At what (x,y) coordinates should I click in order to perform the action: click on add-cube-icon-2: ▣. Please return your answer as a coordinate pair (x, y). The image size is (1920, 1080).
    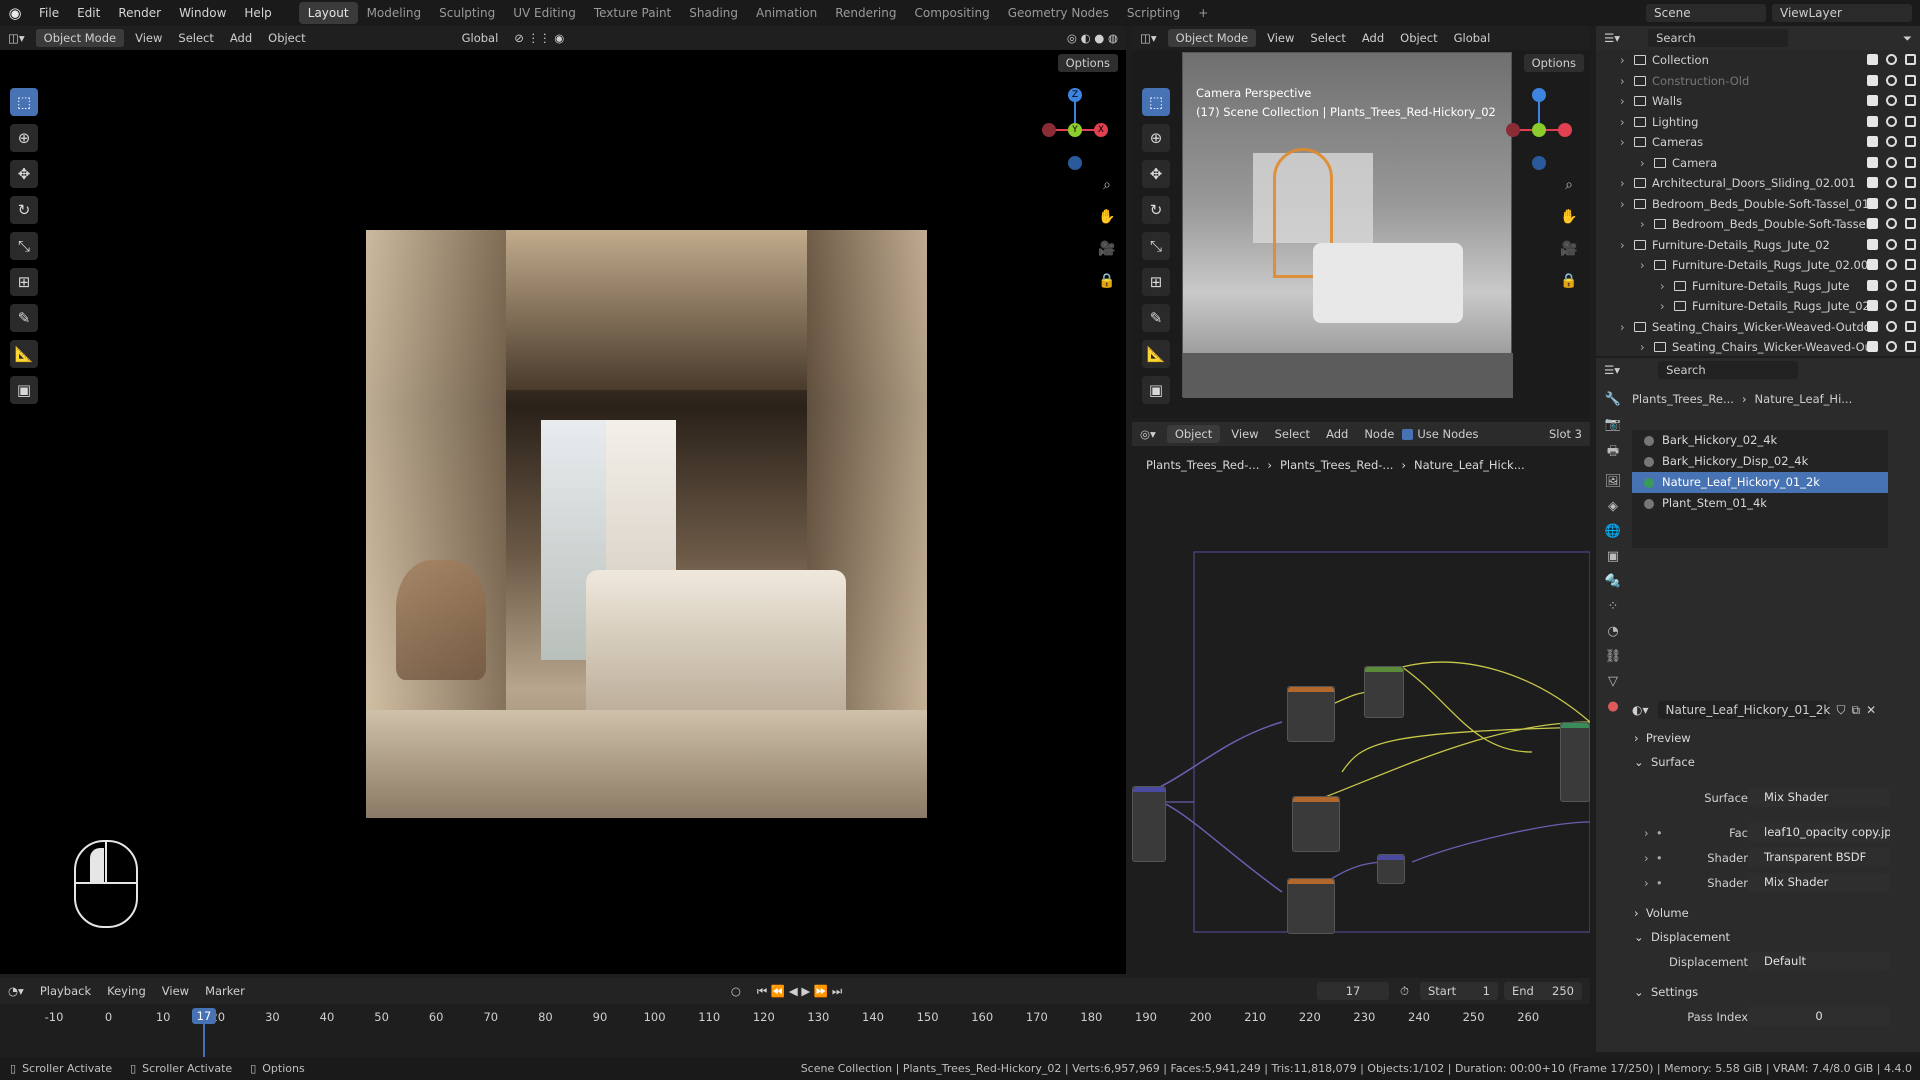
    Looking at the image, I should click on (1156, 390).